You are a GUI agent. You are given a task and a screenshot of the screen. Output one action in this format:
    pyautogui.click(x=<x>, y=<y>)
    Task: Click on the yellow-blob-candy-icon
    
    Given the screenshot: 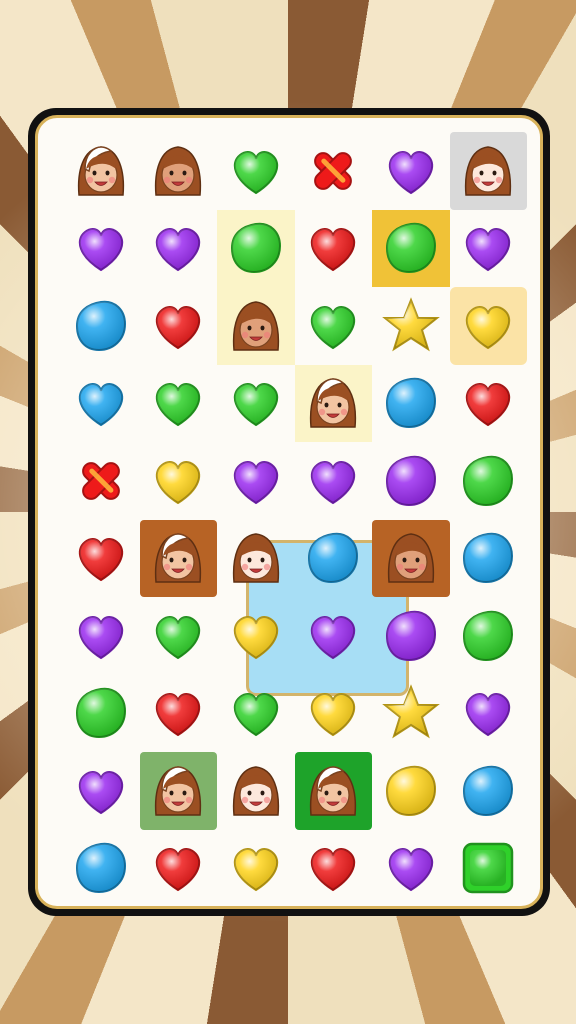 What is the action you would take?
    pyautogui.click(x=410, y=790)
    